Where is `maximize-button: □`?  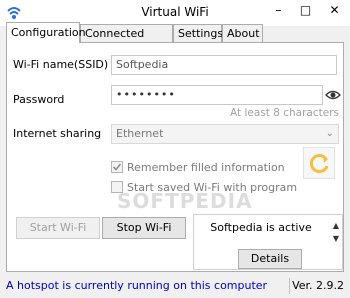 maximize-button: □ is located at coordinates (305, 10).